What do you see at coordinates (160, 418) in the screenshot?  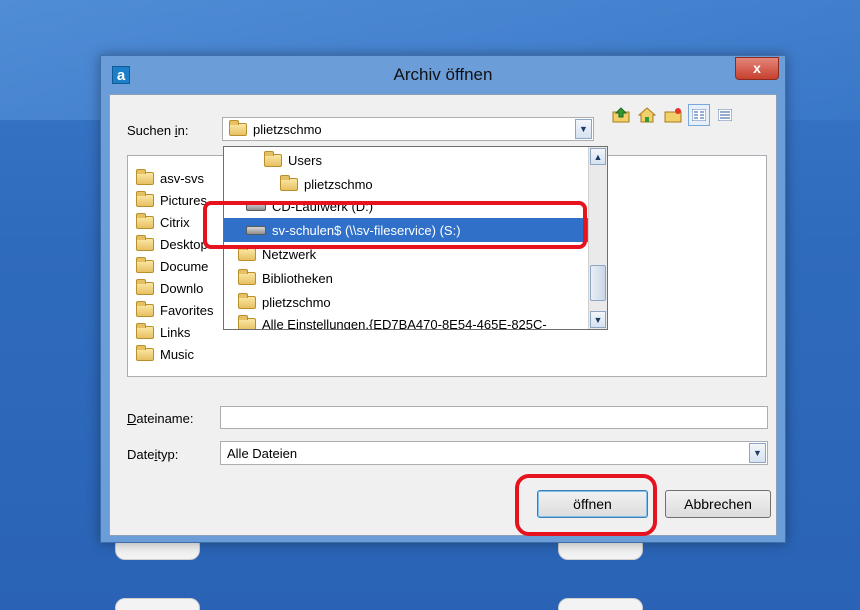 I see `filename-label: Dateiname:` at bounding box center [160, 418].